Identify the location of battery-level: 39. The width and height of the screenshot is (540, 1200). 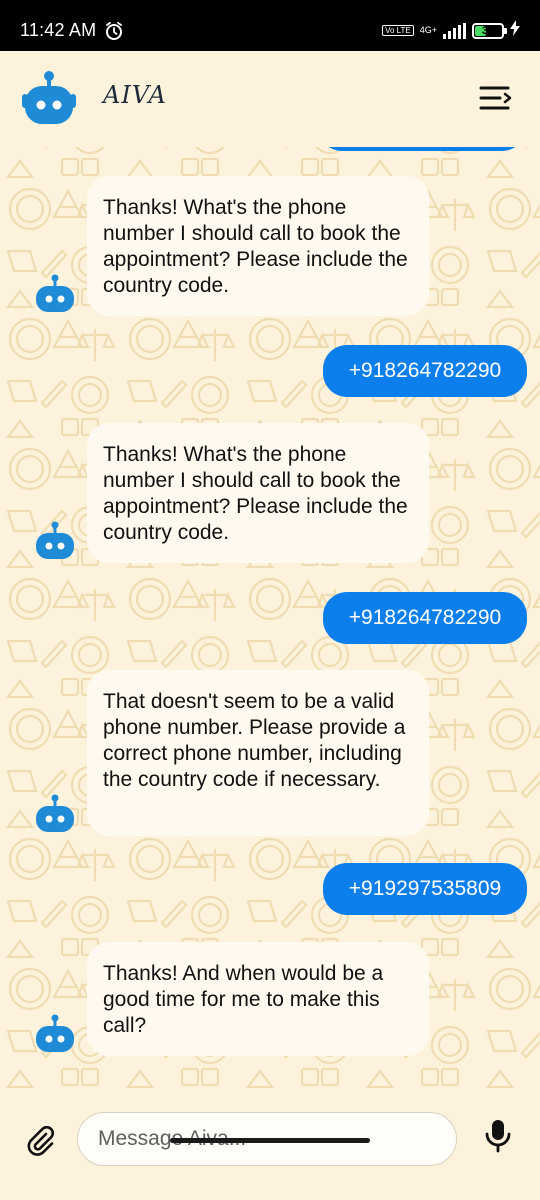
(488, 30).